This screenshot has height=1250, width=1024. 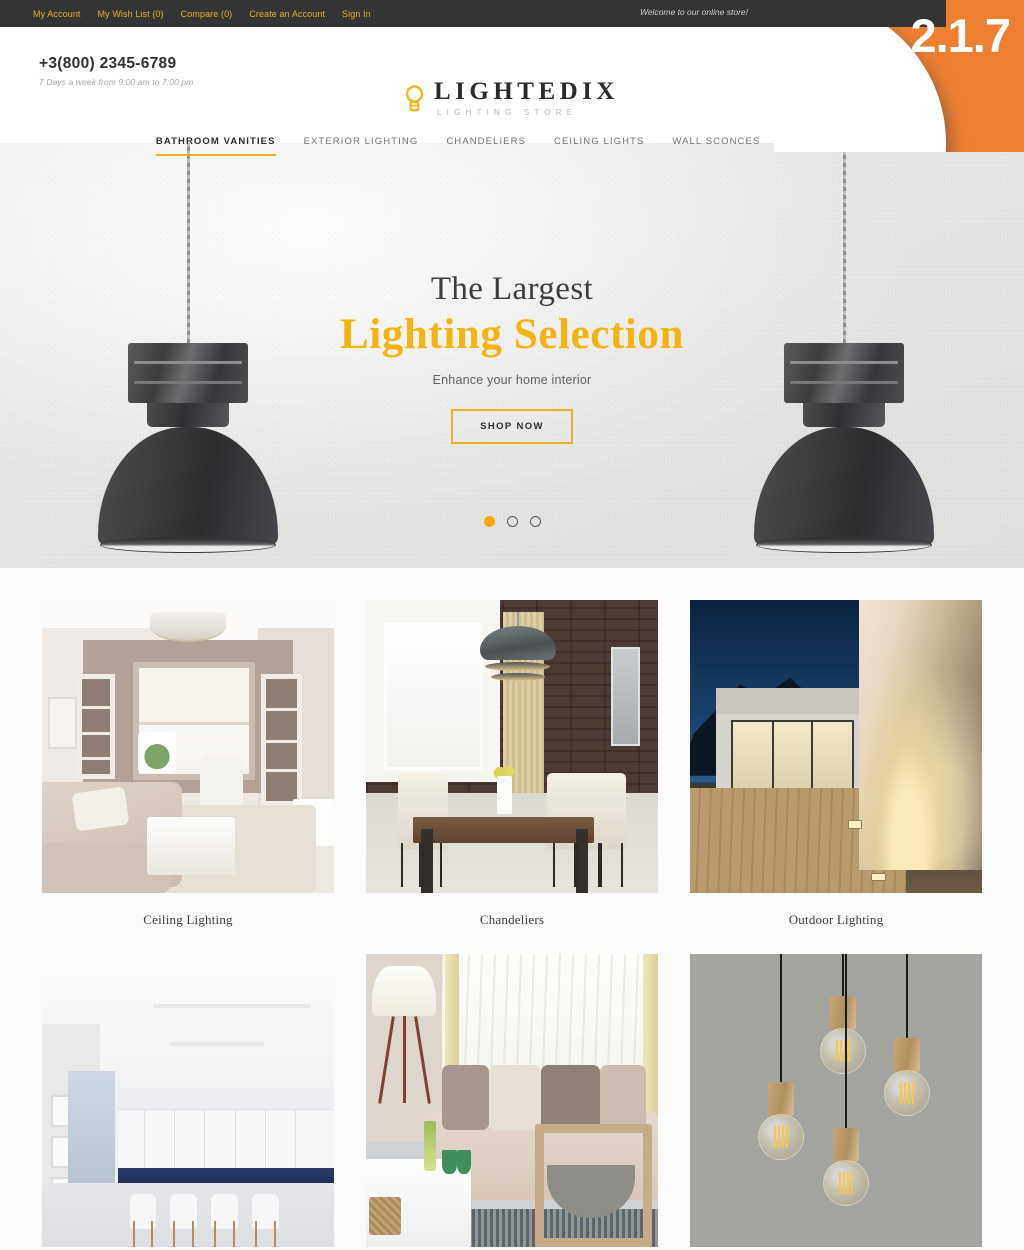 I want to click on link-create-an-account: Create an Account, so click(x=287, y=14).